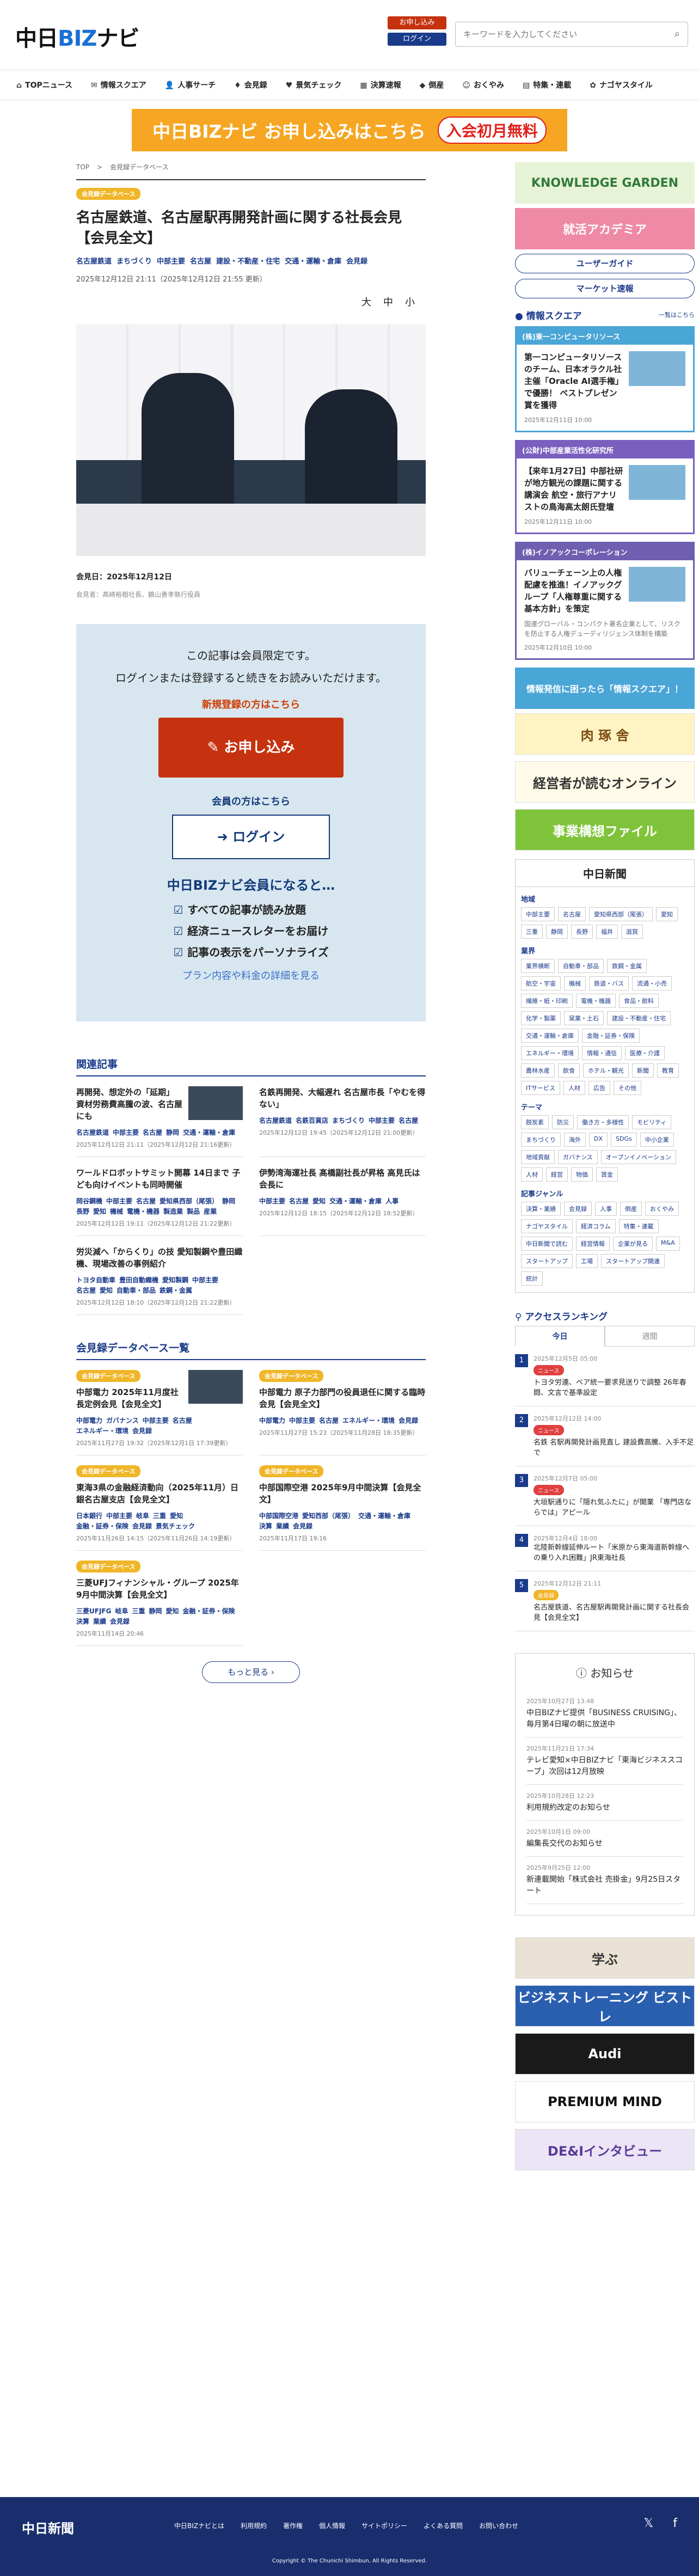 This screenshot has height=2576, width=699. Describe the element at coordinates (609, 983) in the screenshot. I see `category-pill: 鉄道・バス` at that location.